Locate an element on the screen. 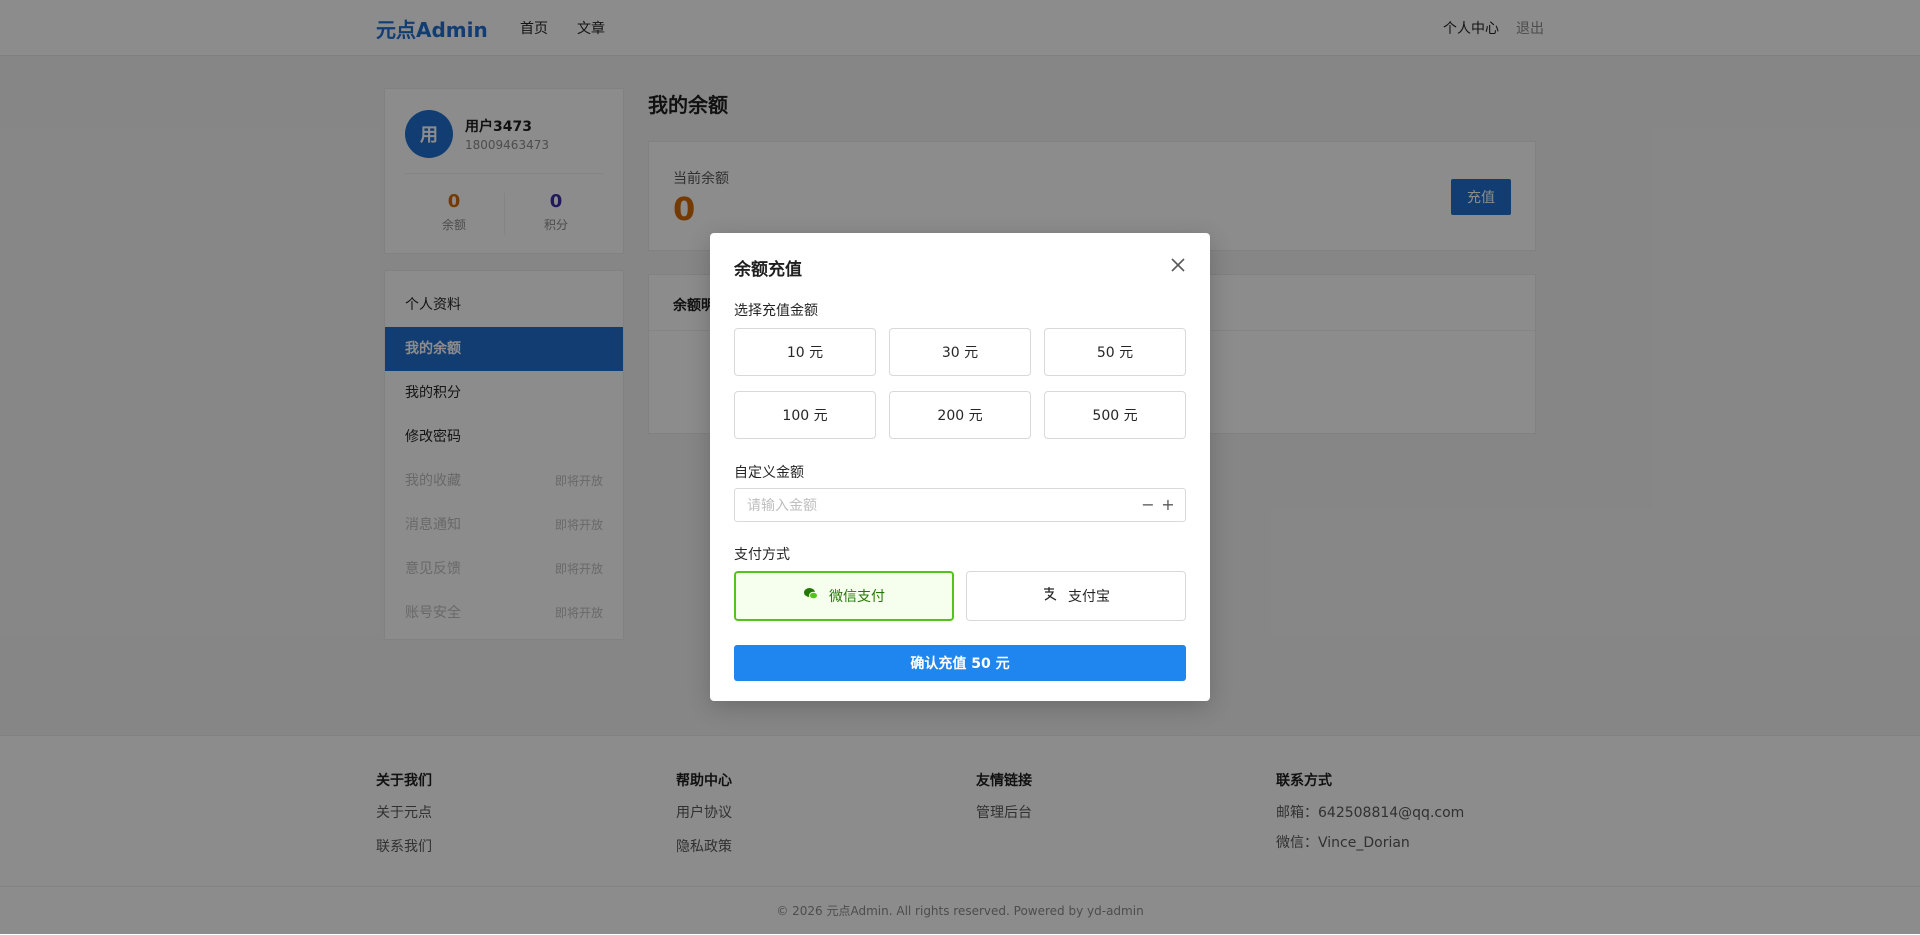 The width and height of the screenshot is (1920, 935). custom-amount-input is located at coordinates (937, 506).